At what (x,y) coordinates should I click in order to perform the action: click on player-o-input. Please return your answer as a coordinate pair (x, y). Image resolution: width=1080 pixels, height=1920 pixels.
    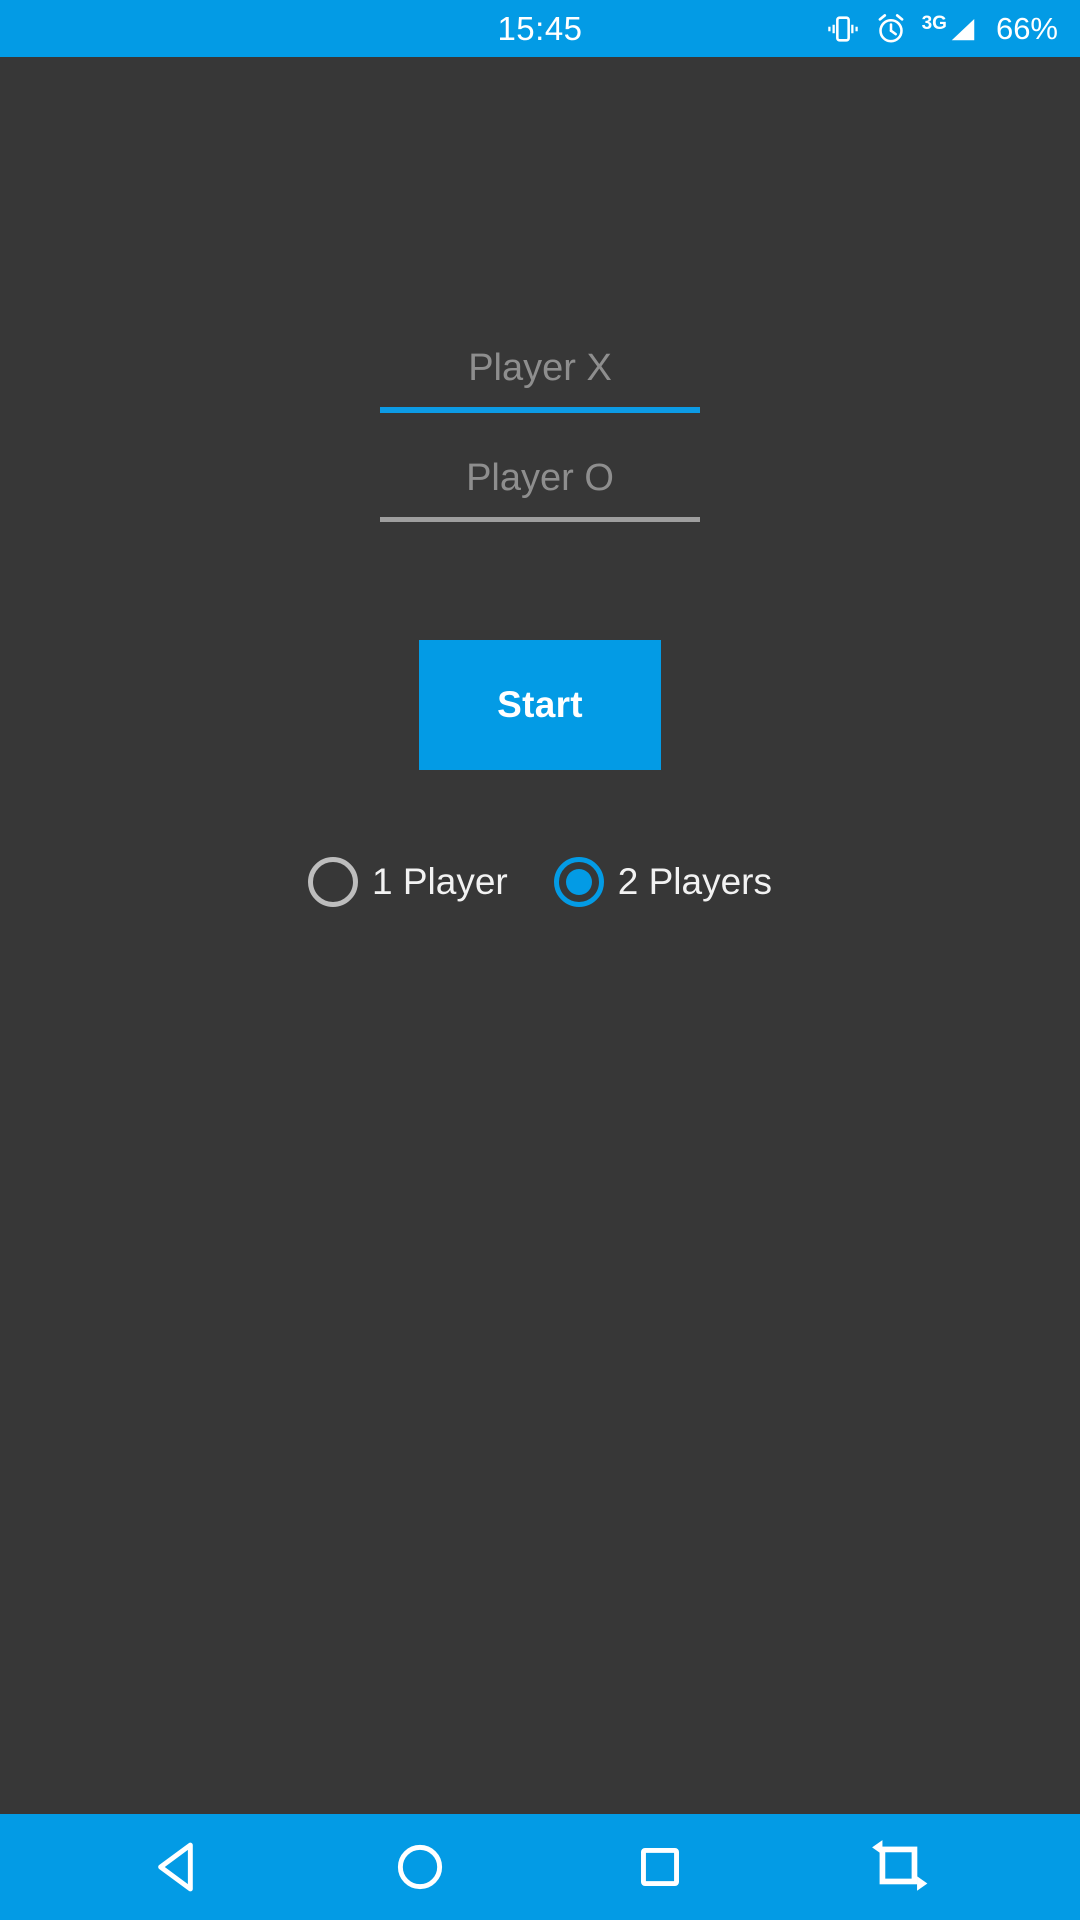
    Looking at the image, I should click on (540, 486).